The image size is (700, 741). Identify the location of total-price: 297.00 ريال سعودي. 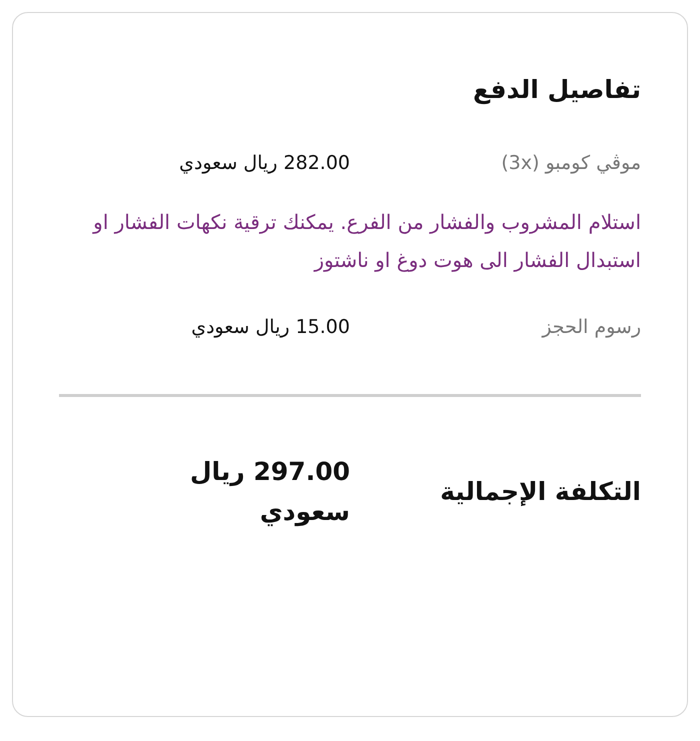
(269, 492).